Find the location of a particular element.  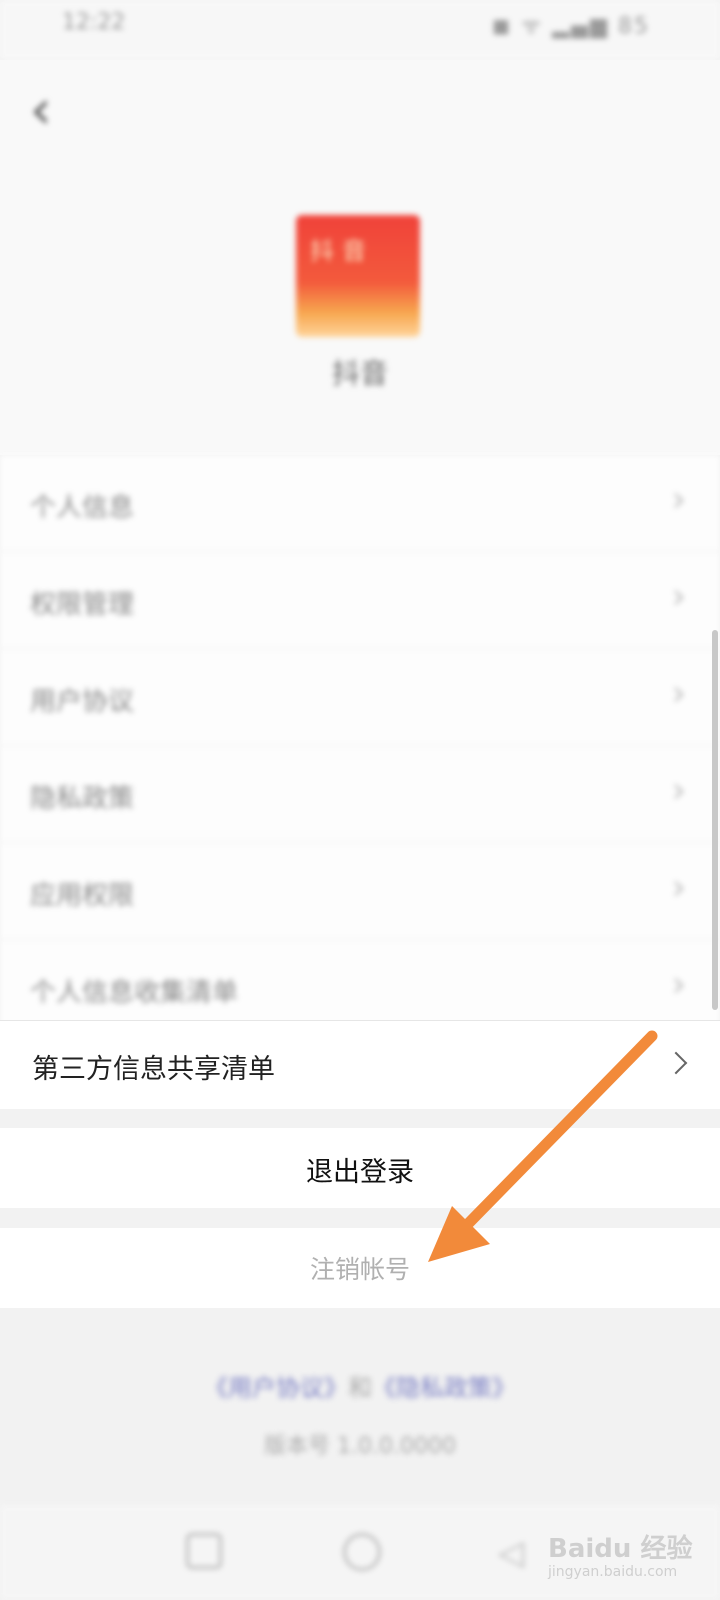

menu-item-label: 用户协议 is located at coordinates (82, 702).